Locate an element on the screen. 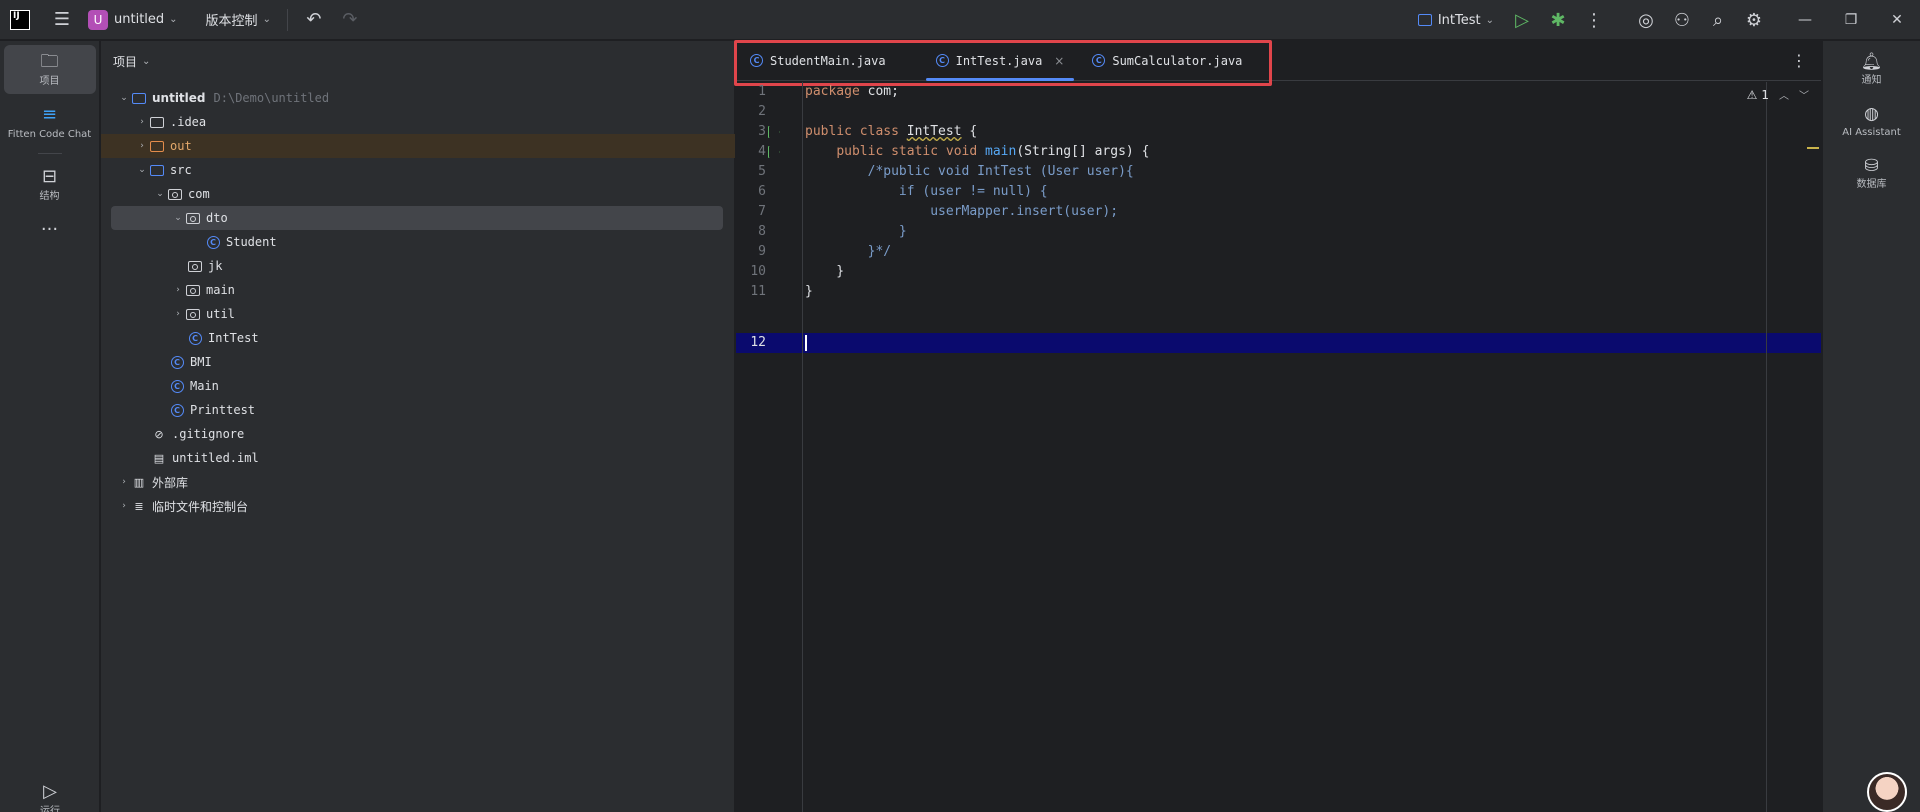 The width and height of the screenshot is (1920, 812). tree-item-src: ⌄ src is located at coordinates (163, 170).